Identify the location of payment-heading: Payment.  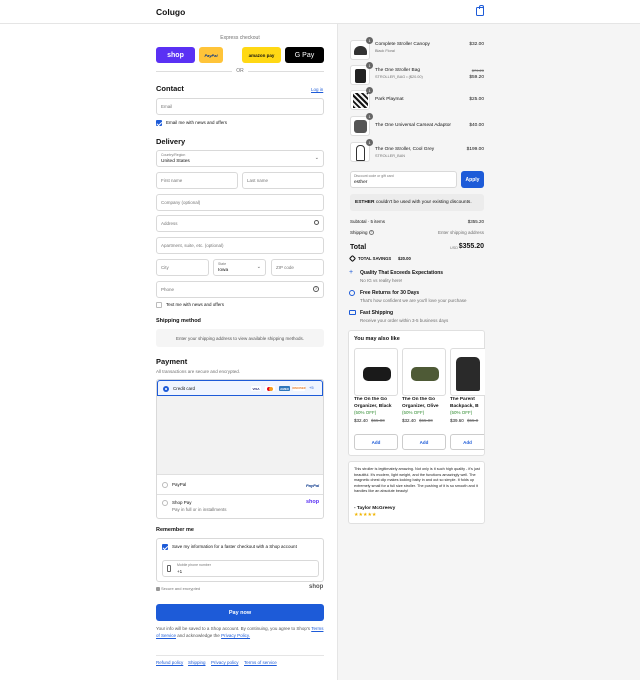
(172, 361).